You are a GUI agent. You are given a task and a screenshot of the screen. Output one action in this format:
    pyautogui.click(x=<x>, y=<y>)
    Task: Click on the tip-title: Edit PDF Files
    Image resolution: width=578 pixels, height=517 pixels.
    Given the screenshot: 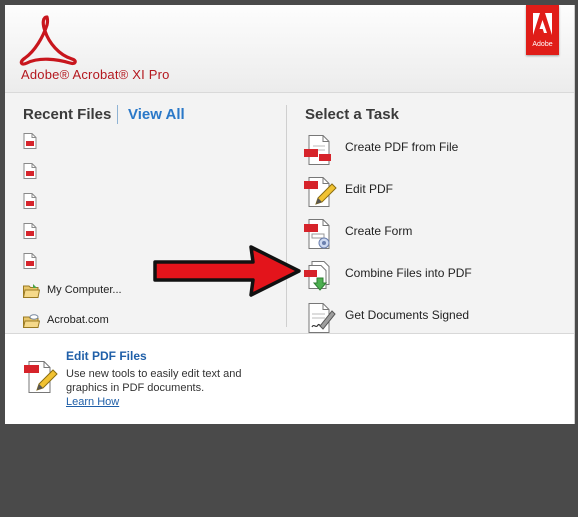 What is the action you would take?
    pyautogui.click(x=106, y=356)
    